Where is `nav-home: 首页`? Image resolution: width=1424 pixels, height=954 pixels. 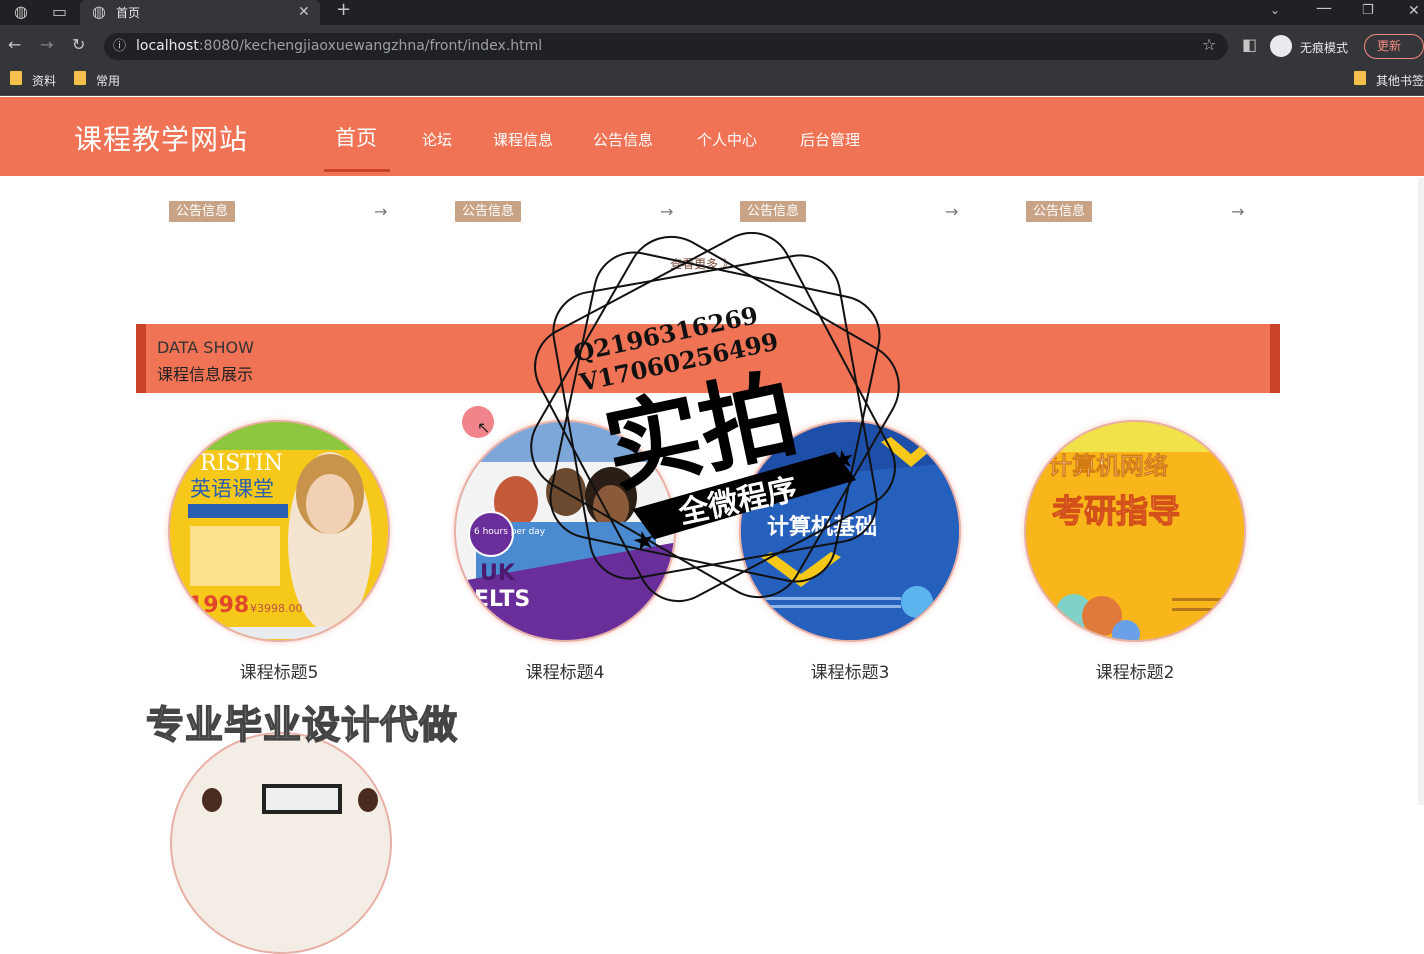
nav-home: 首页 is located at coordinates (356, 137).